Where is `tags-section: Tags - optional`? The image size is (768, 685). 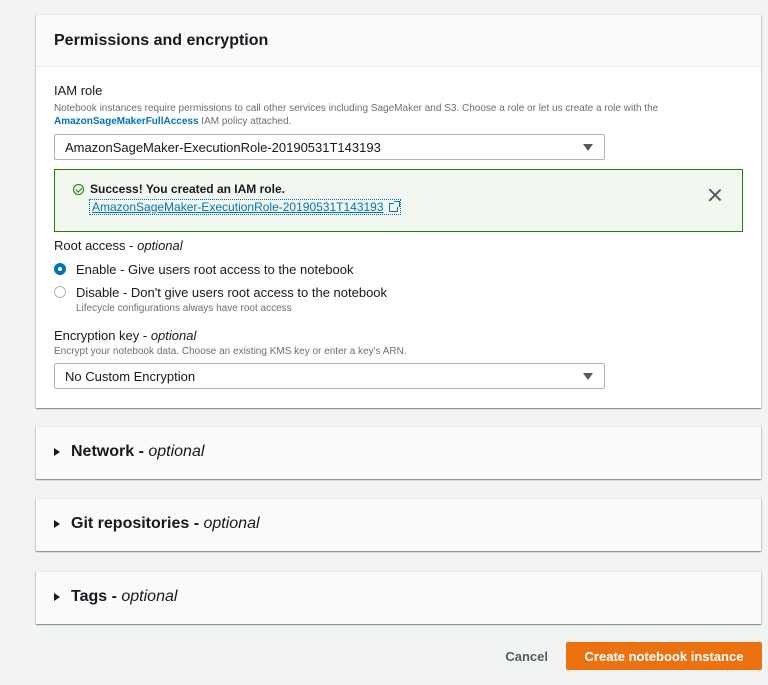 tags-section: Tags - optional is located at coordinates (398, 597).